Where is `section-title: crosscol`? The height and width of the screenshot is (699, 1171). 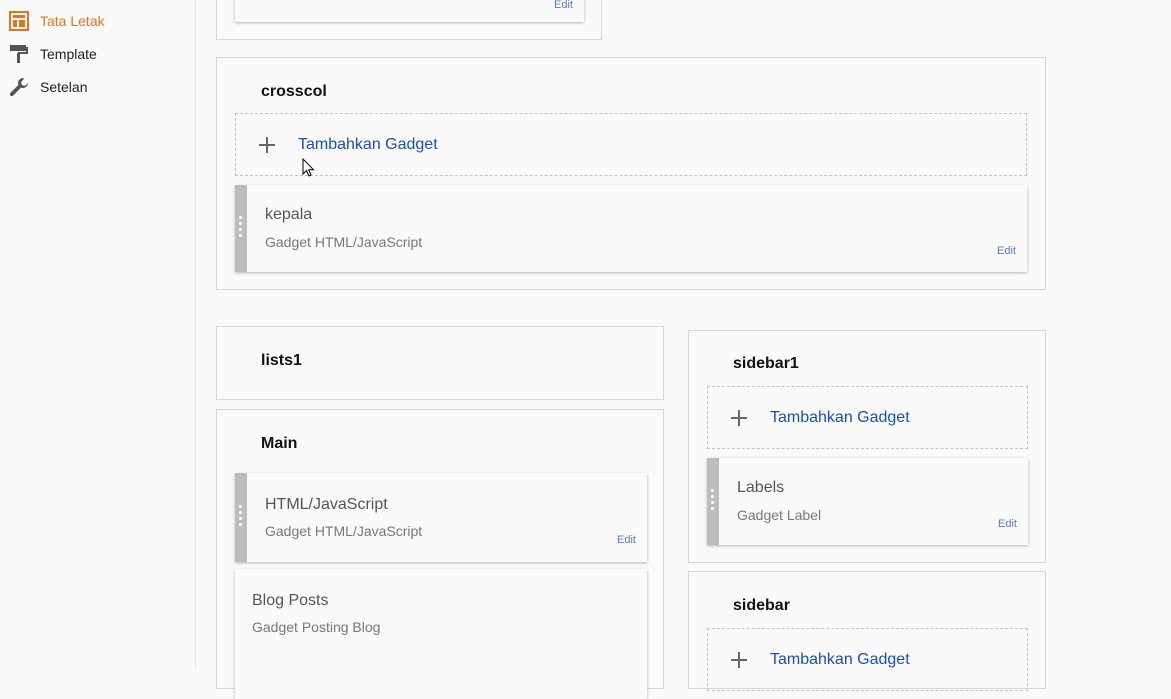 section-title: crosscol is located at coordinates (294, 91).